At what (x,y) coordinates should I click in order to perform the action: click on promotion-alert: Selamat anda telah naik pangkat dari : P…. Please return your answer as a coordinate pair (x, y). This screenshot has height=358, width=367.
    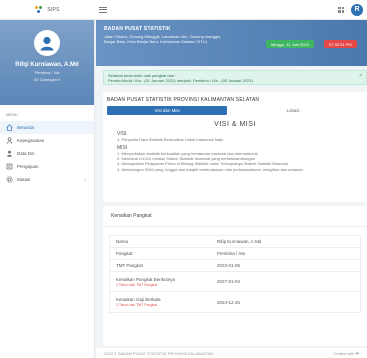
    Looking at the image, I should click on (235, 77).